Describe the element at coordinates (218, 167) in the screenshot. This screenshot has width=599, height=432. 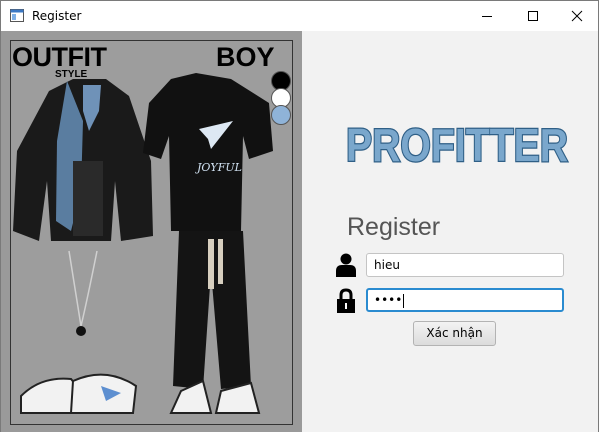
I see `tshirt-print-text: JOYFUL` at that location.